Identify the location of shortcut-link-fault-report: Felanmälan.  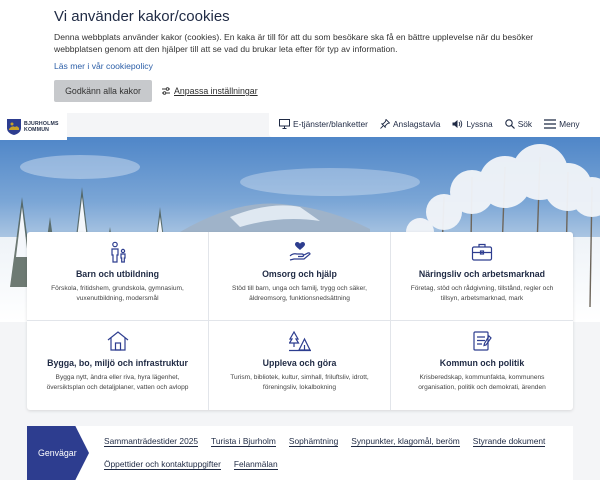
(255, 464).